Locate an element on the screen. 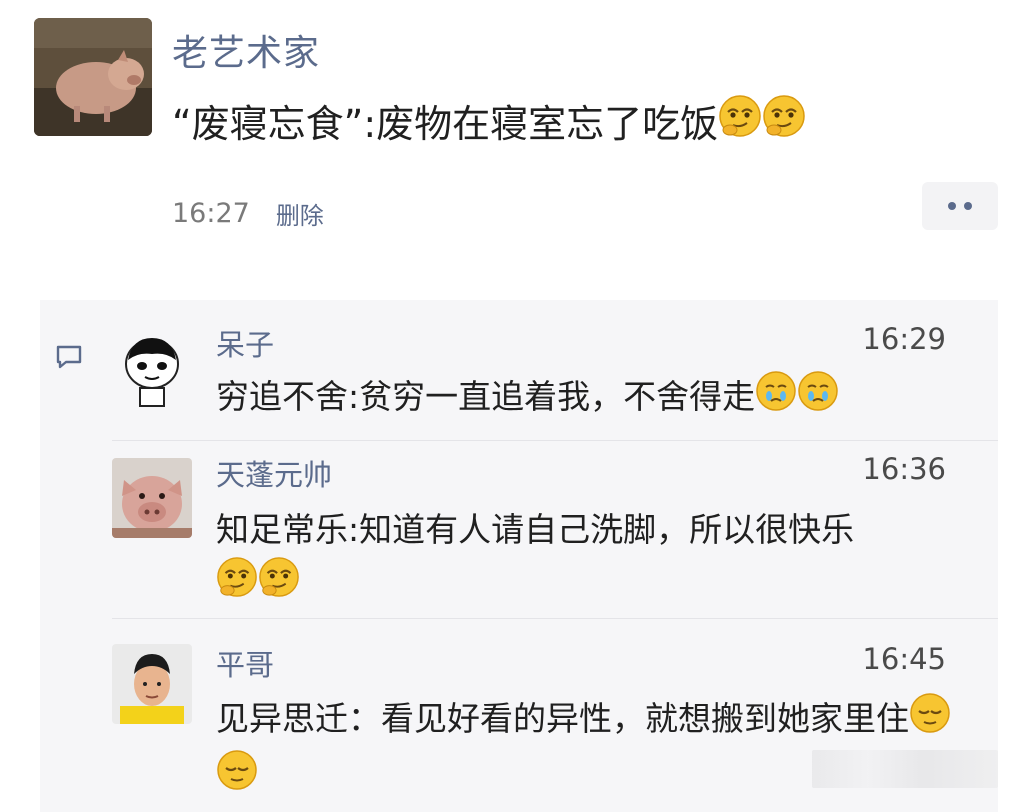 This screenshot has width=1024, height=812. post-author-name: 老艺术家 is located at coordinates (246, 50).